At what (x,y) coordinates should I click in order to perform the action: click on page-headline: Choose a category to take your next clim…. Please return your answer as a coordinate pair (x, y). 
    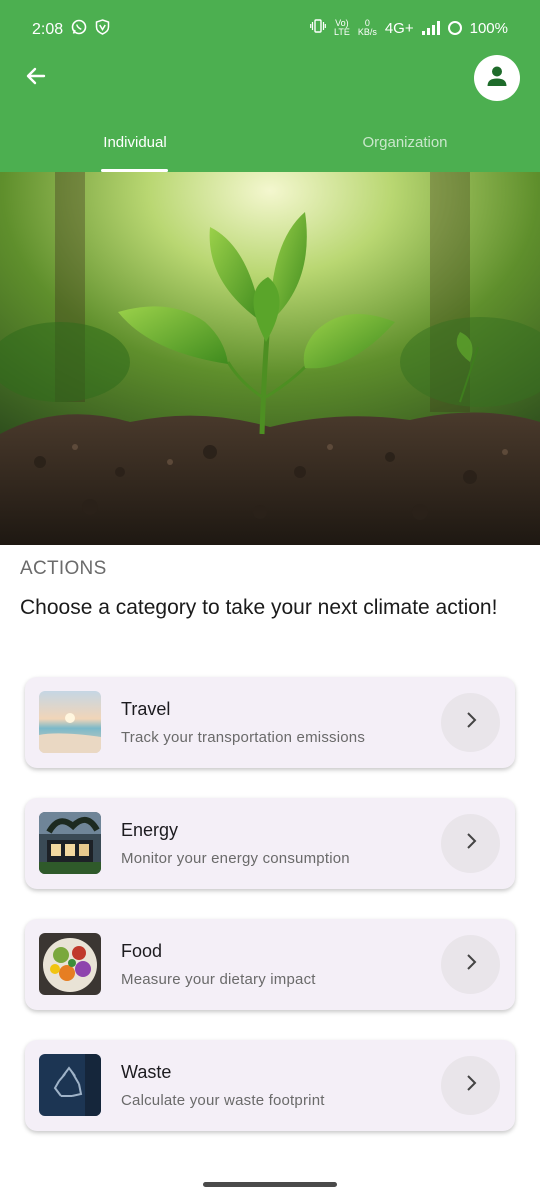
    Looking at the image, I should click on (259, 607).